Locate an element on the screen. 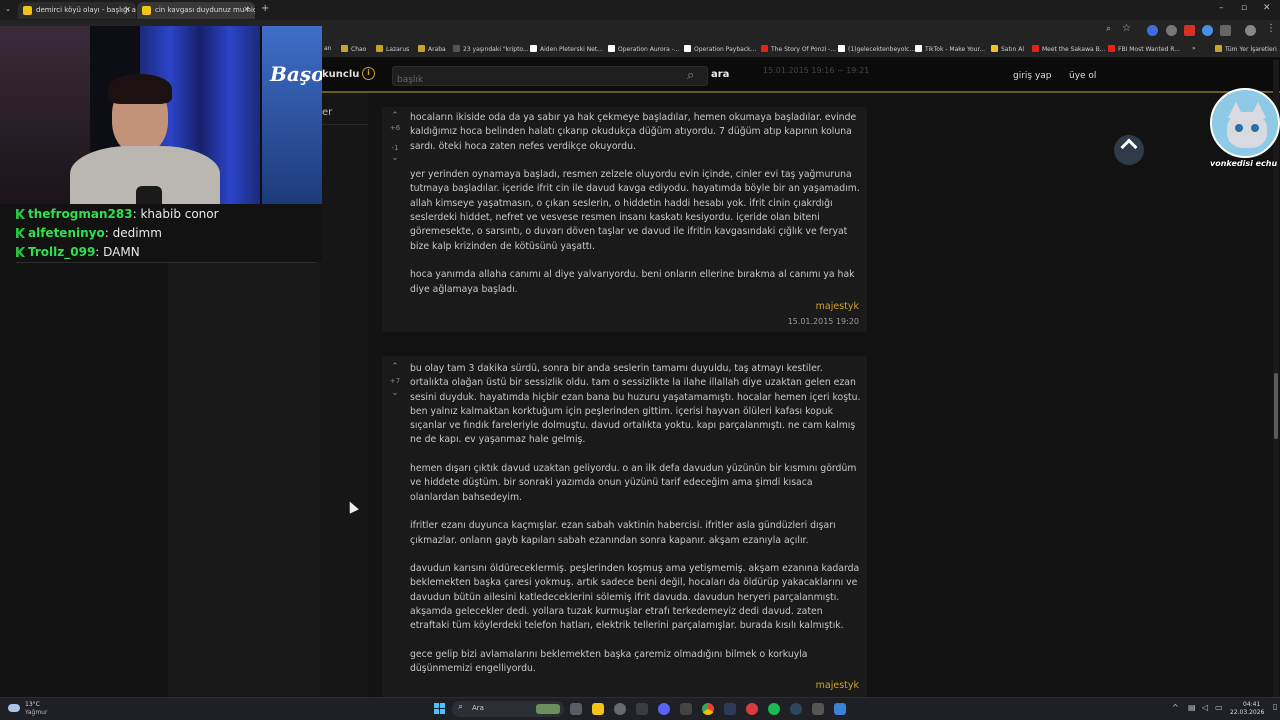  scrollbar-thumb is located at coordinates (1276, 406).